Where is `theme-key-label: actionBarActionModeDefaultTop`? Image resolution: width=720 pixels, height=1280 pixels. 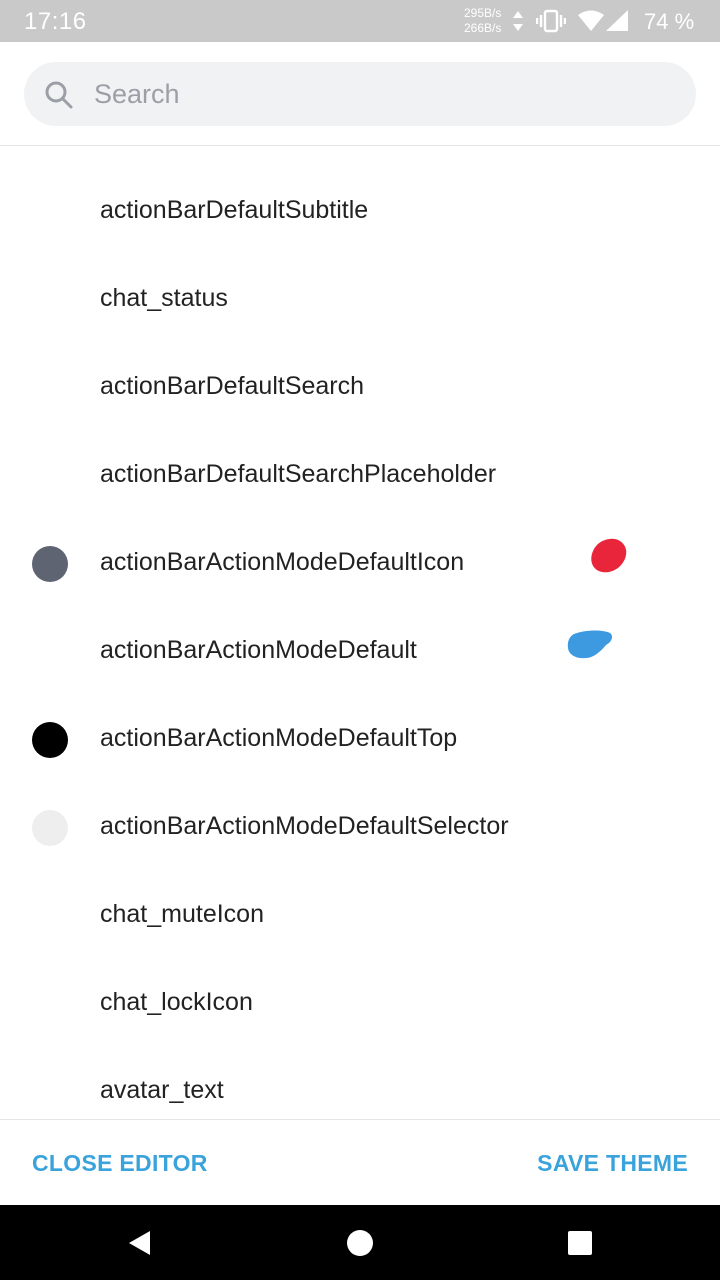
theme-key-label: actionBarActionModeDefaultTop is located at coordinates (279, 738).